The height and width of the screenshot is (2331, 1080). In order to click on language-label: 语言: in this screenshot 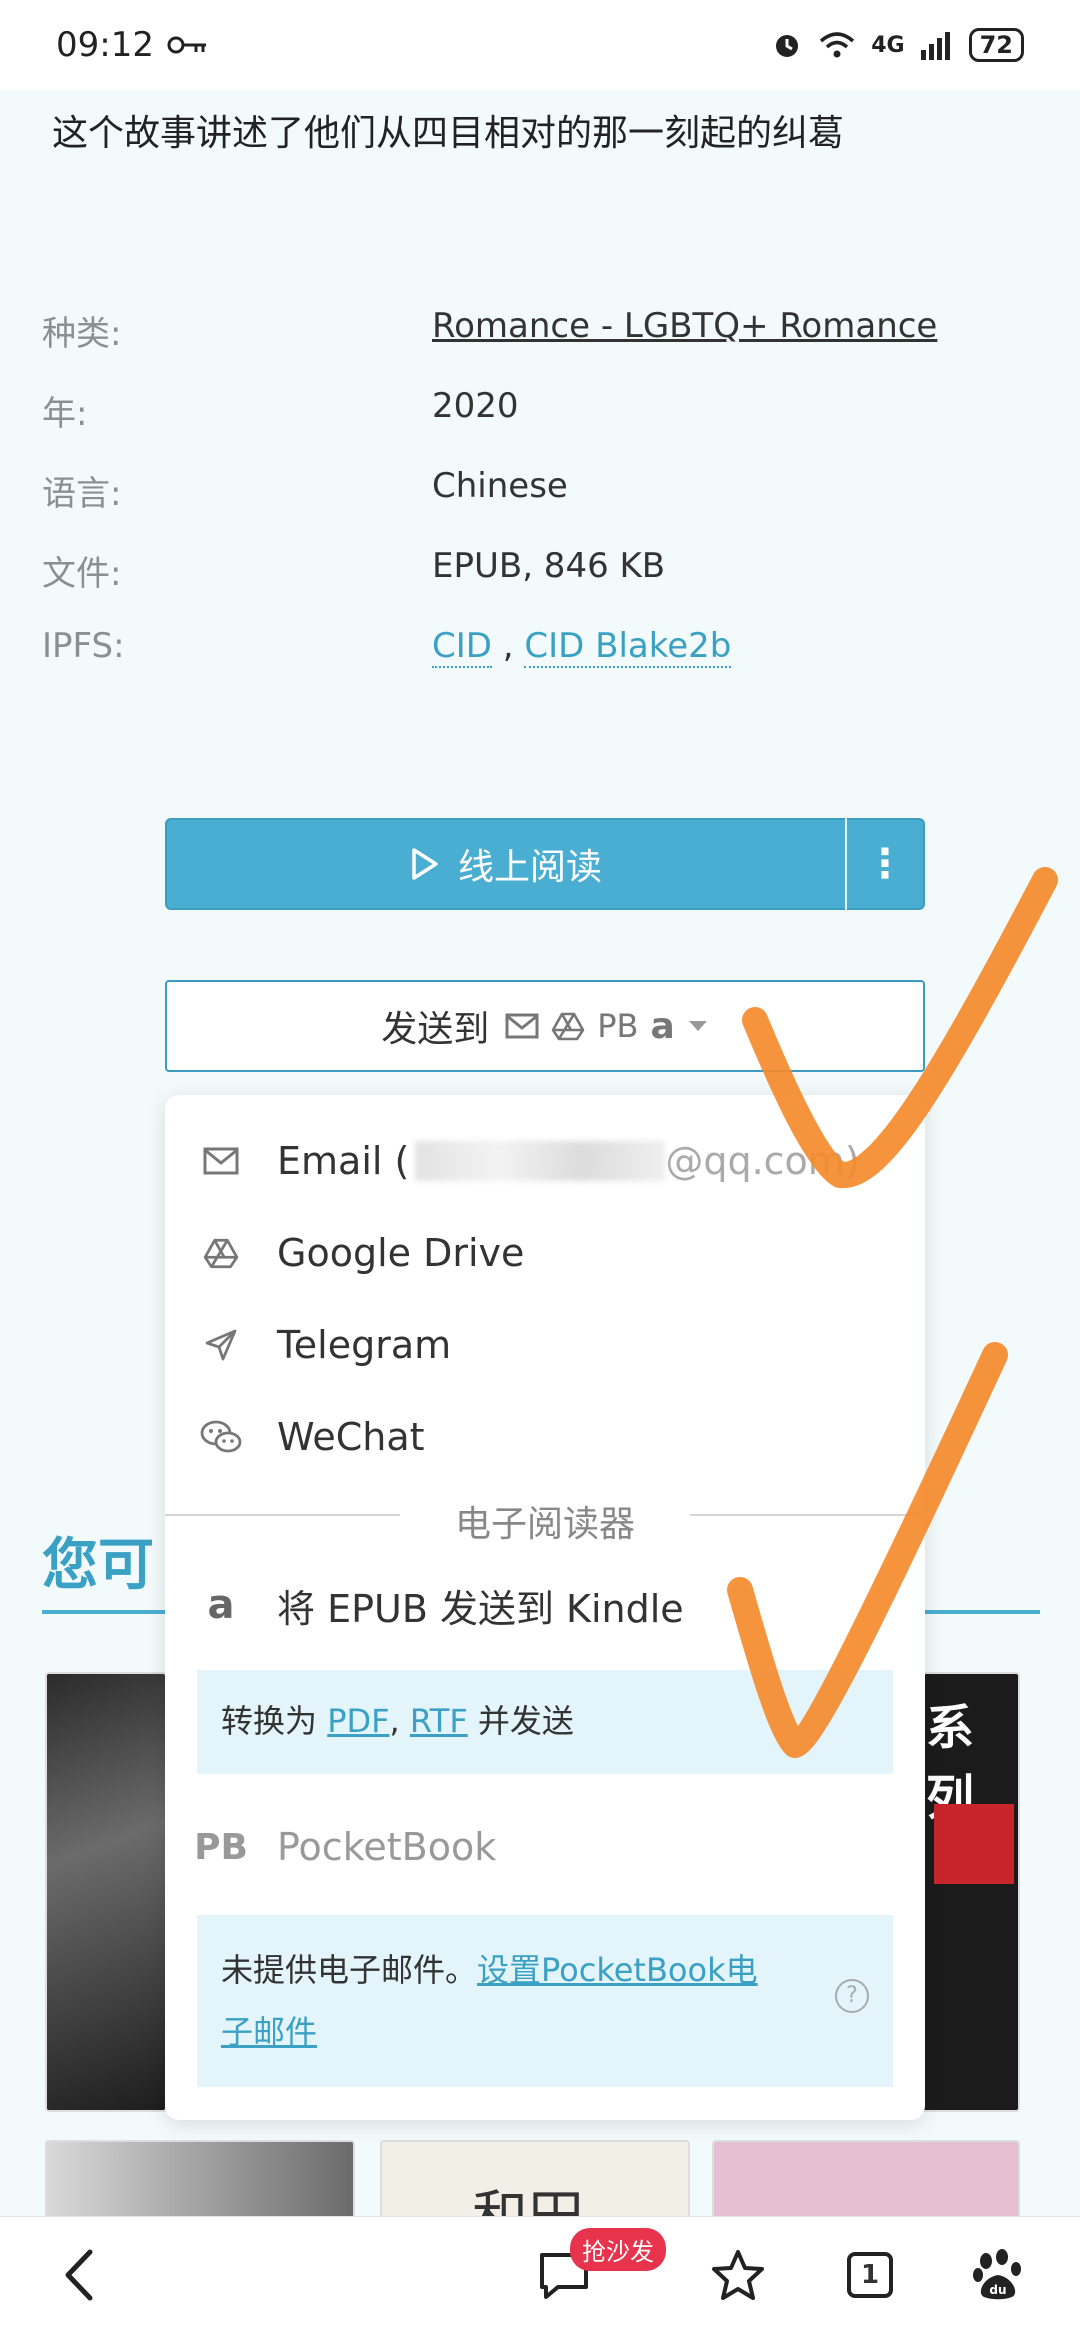, I will do `click(82, 494)`.